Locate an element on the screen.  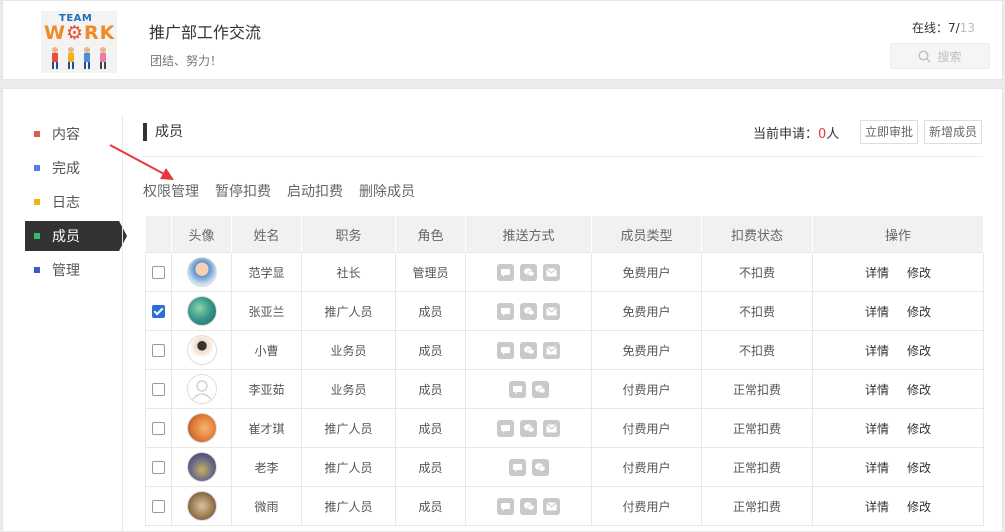
col-header-type: 成员类型 is located at coordinates (646, 234).